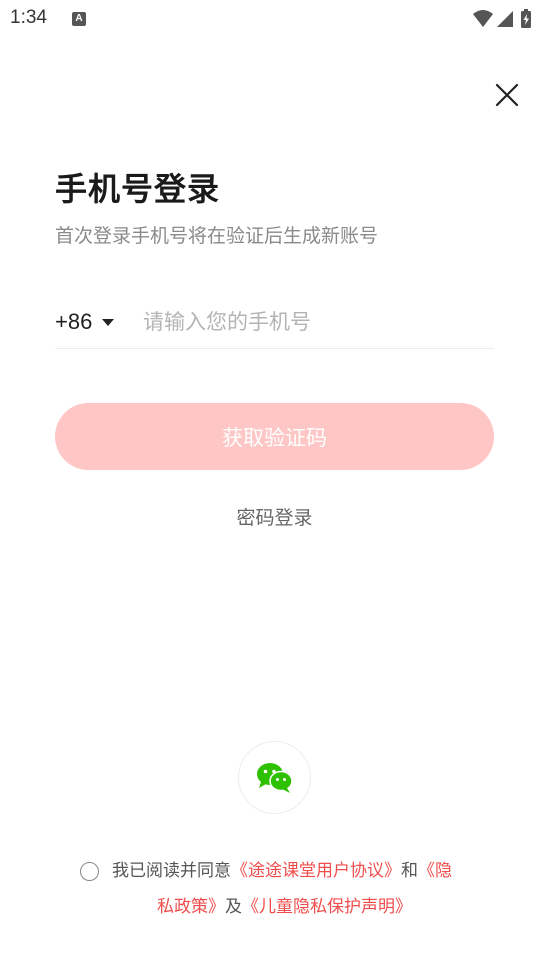 The height and width of the screenshot is (976, 549). I want to click on country-code-label: +86, so click(74, 321).